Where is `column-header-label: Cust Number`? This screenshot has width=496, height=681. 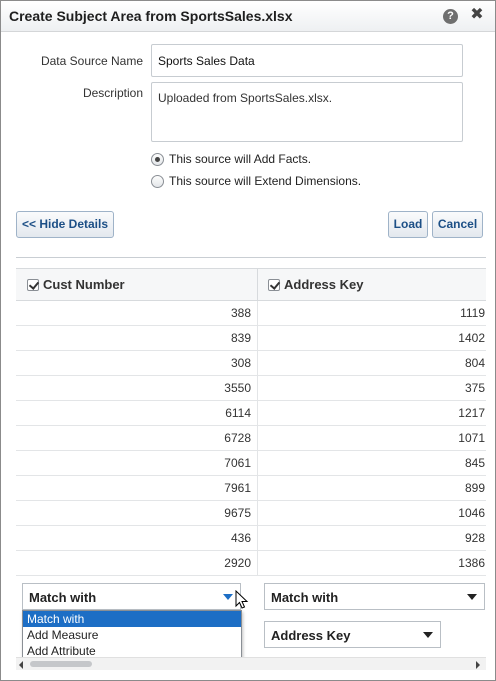
column-header-label: Cust Number is located at coordinates (84, 284).